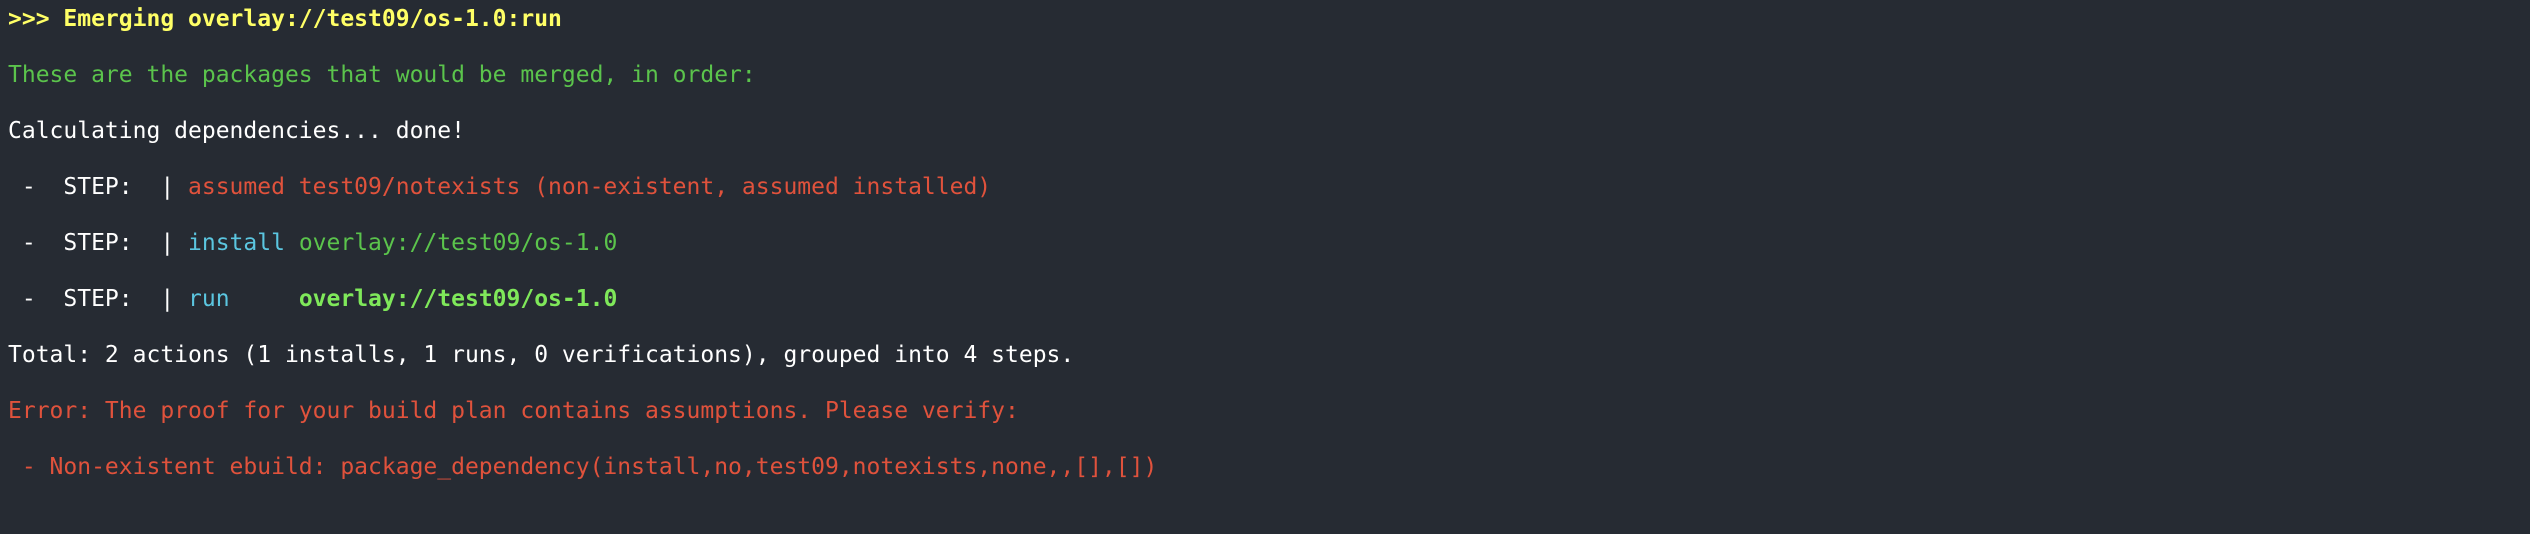  What do you see at coordinates (285, 19) in the screenshot?
I see `emerge-line: >>> Emerging overlay://test09/os-1.0:run` at bounding box center [285, 19].